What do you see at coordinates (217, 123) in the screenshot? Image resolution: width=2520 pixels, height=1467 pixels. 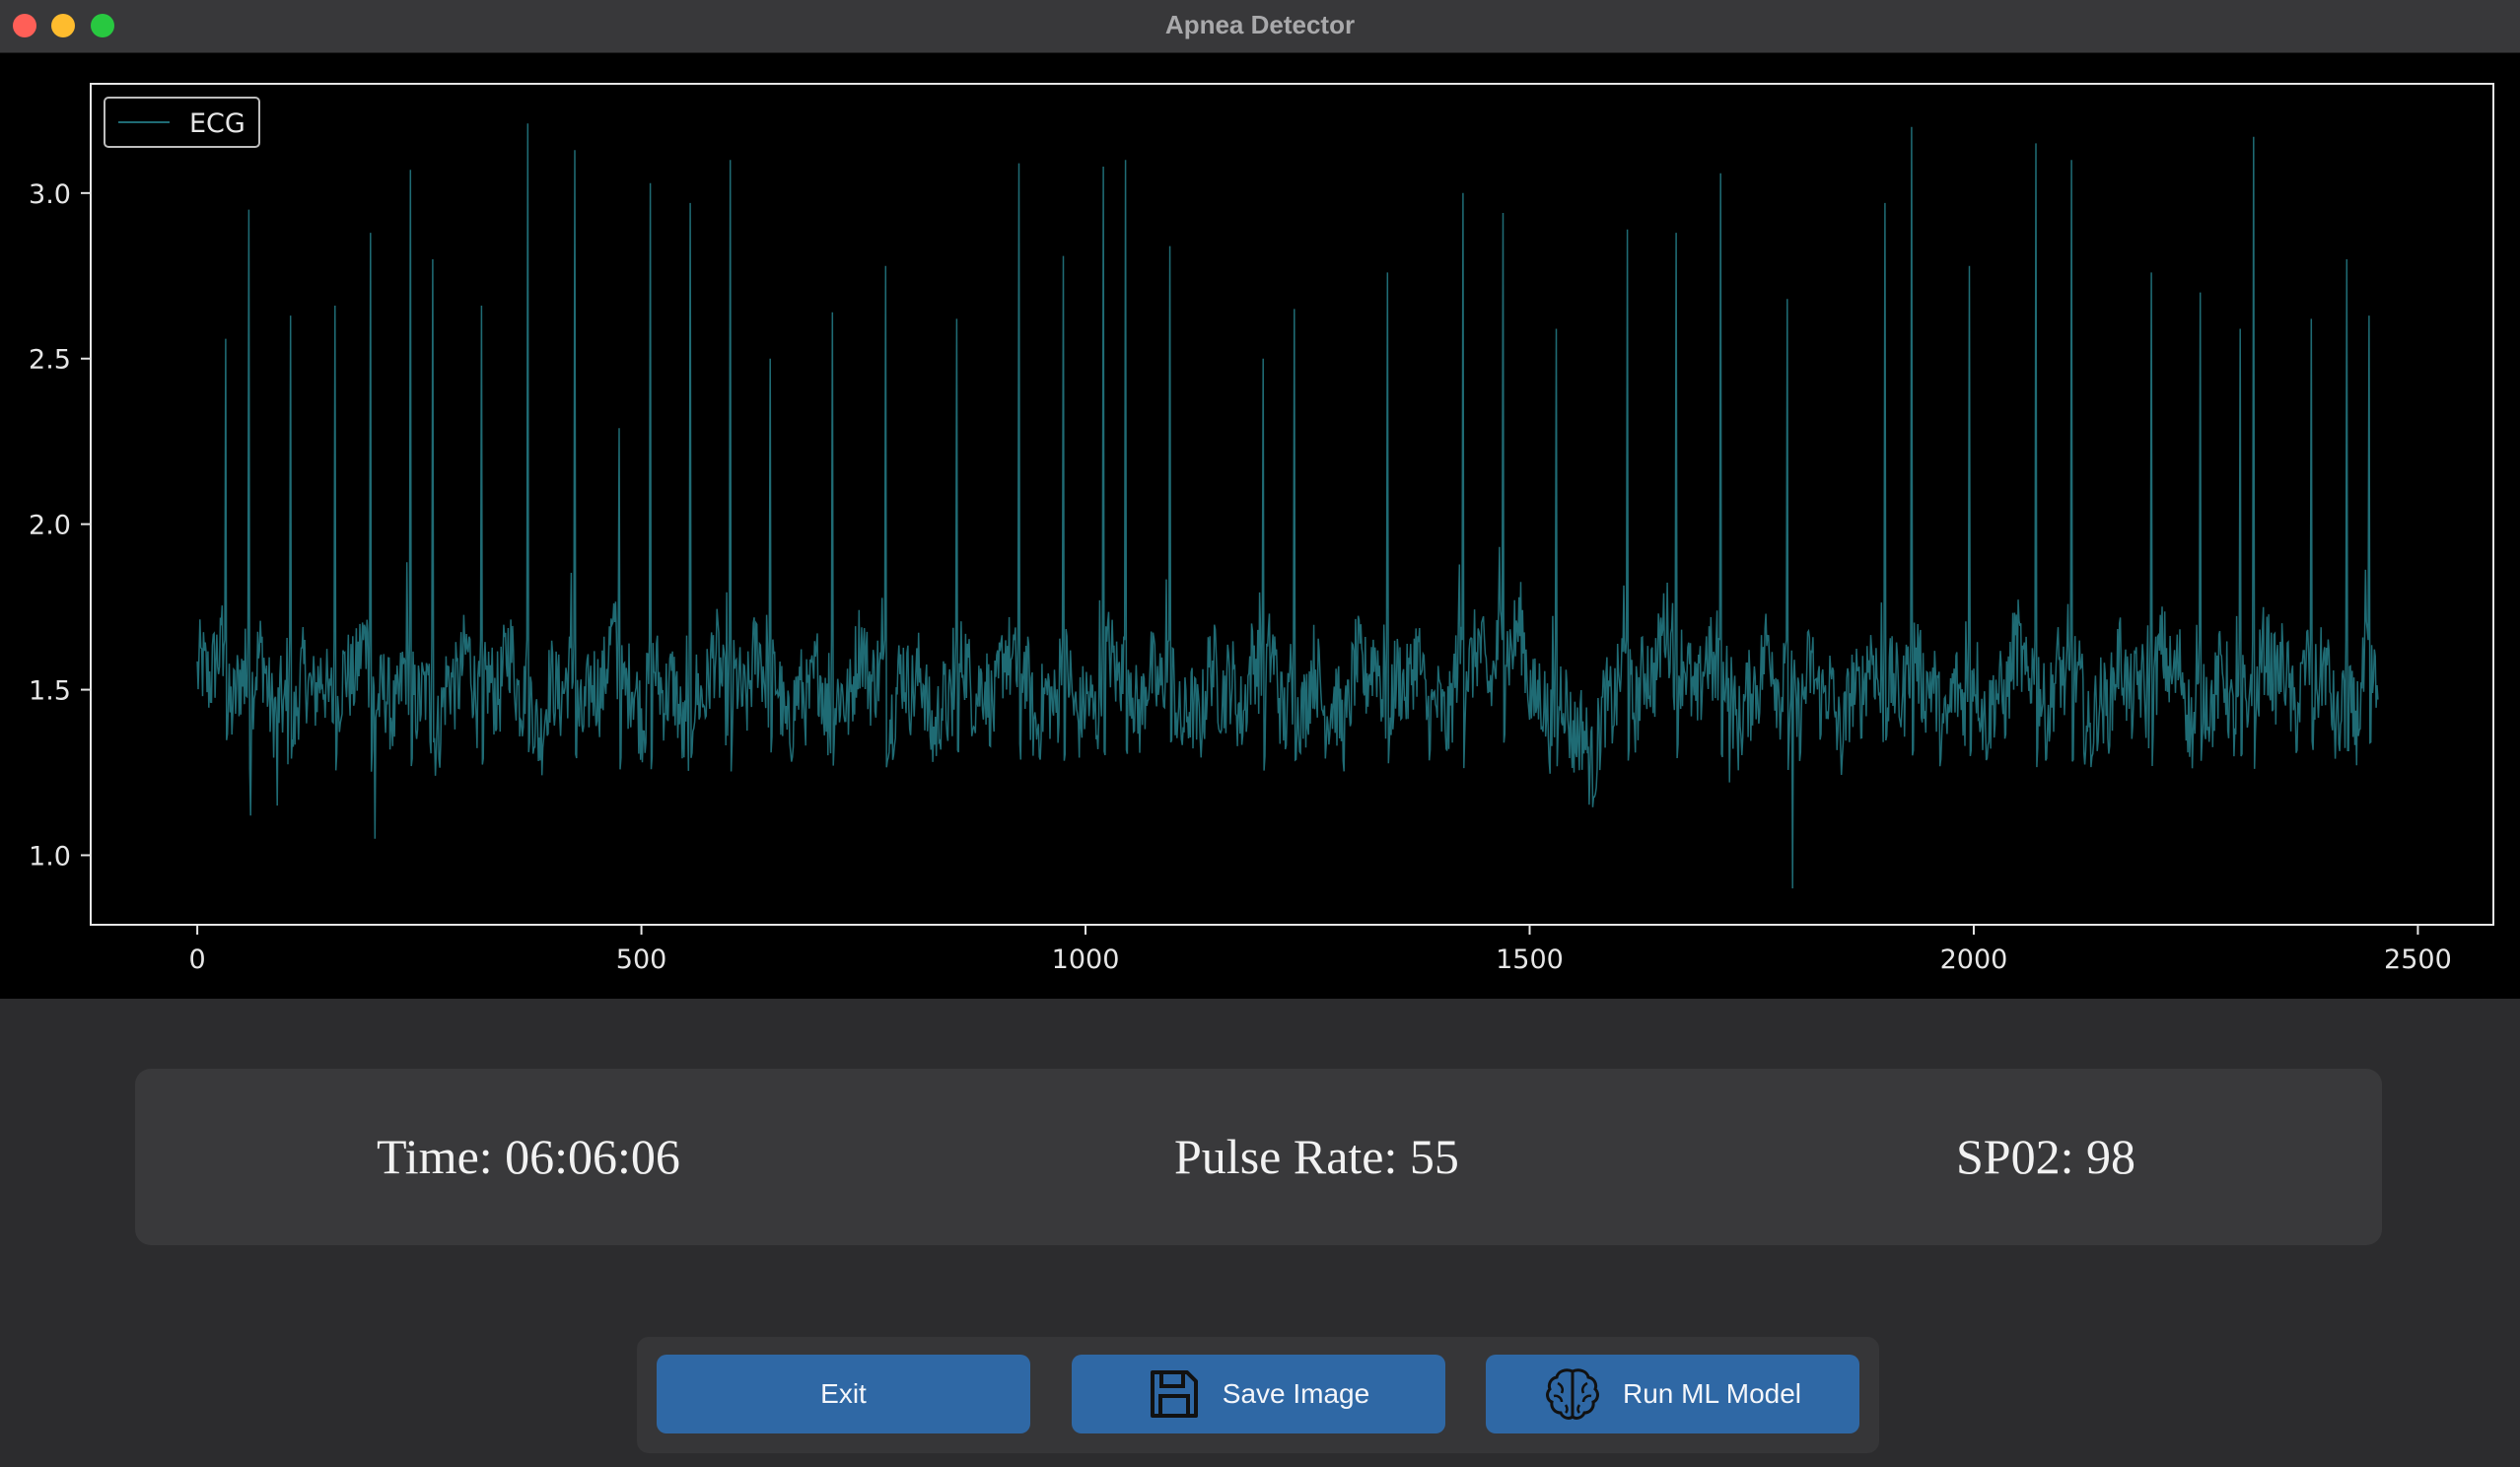 I see `legend-label: ECG` at bounding box center [217, 123].